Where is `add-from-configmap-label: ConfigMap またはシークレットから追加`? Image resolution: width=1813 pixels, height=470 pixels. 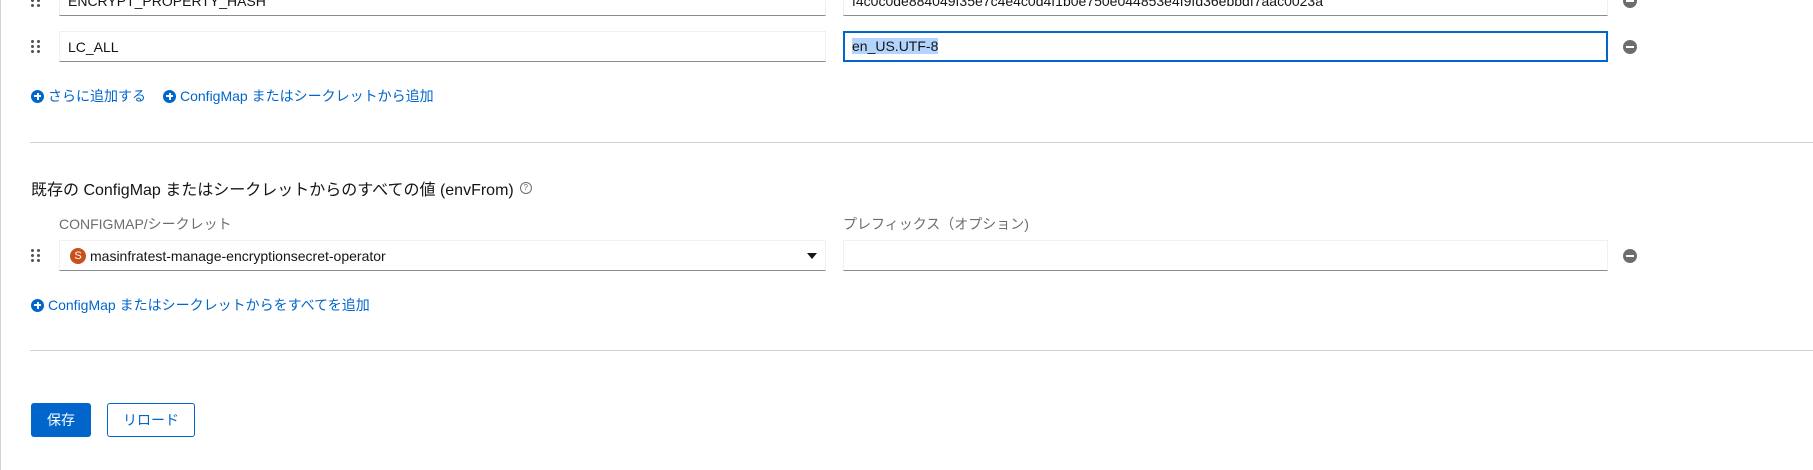
add-from-configmap-label: ConfigMap またはシークレットから追加 is located at coordinates (307, 96).